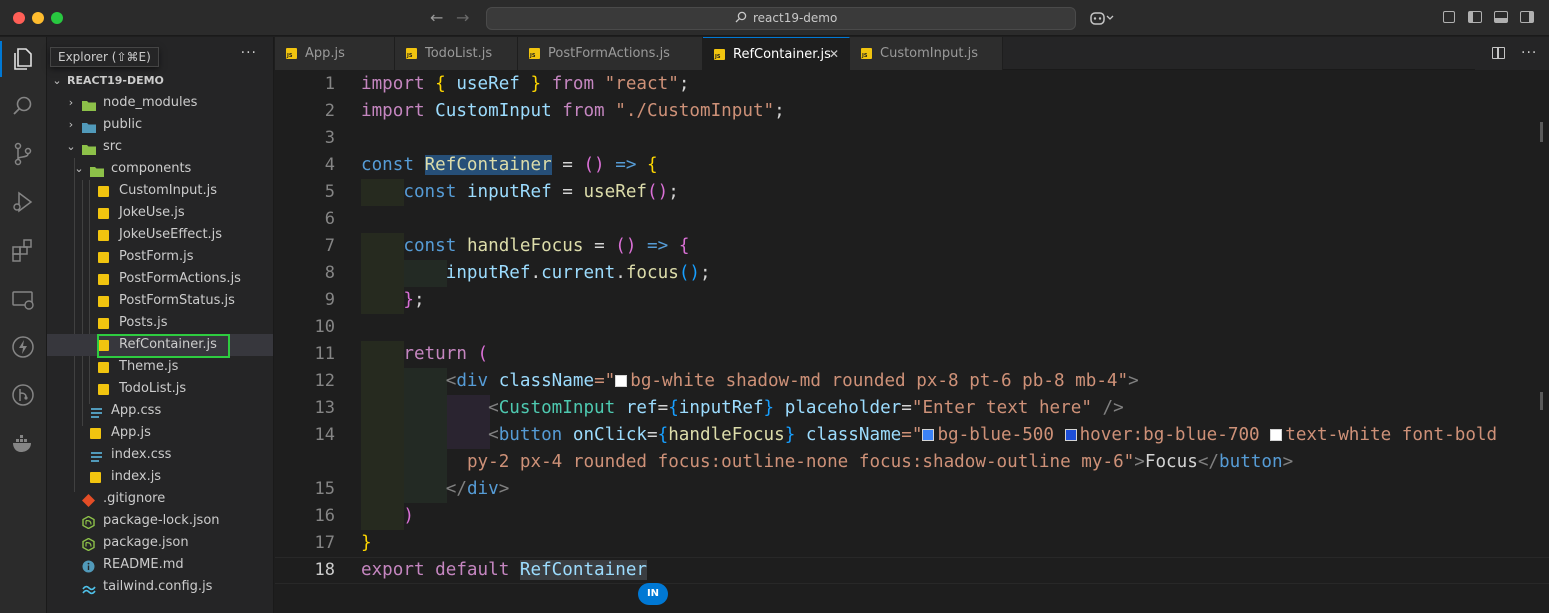  Describe the element at coordinates (782, 54) in the screenshot. I see `tab-label: RefContainer.js` at that location.